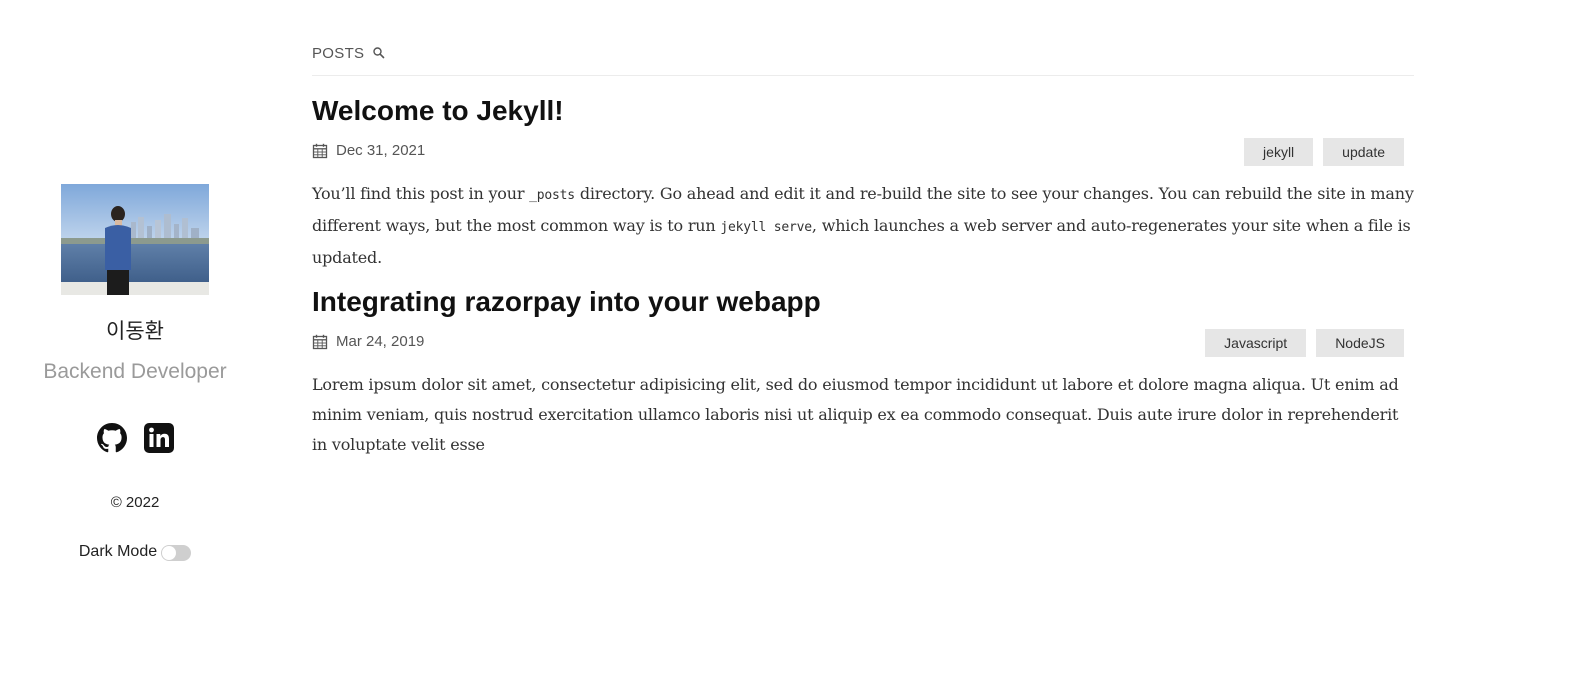 The height and width of the screenshot is (686, 1594). I want to click on github-icon, so click(111, 438).